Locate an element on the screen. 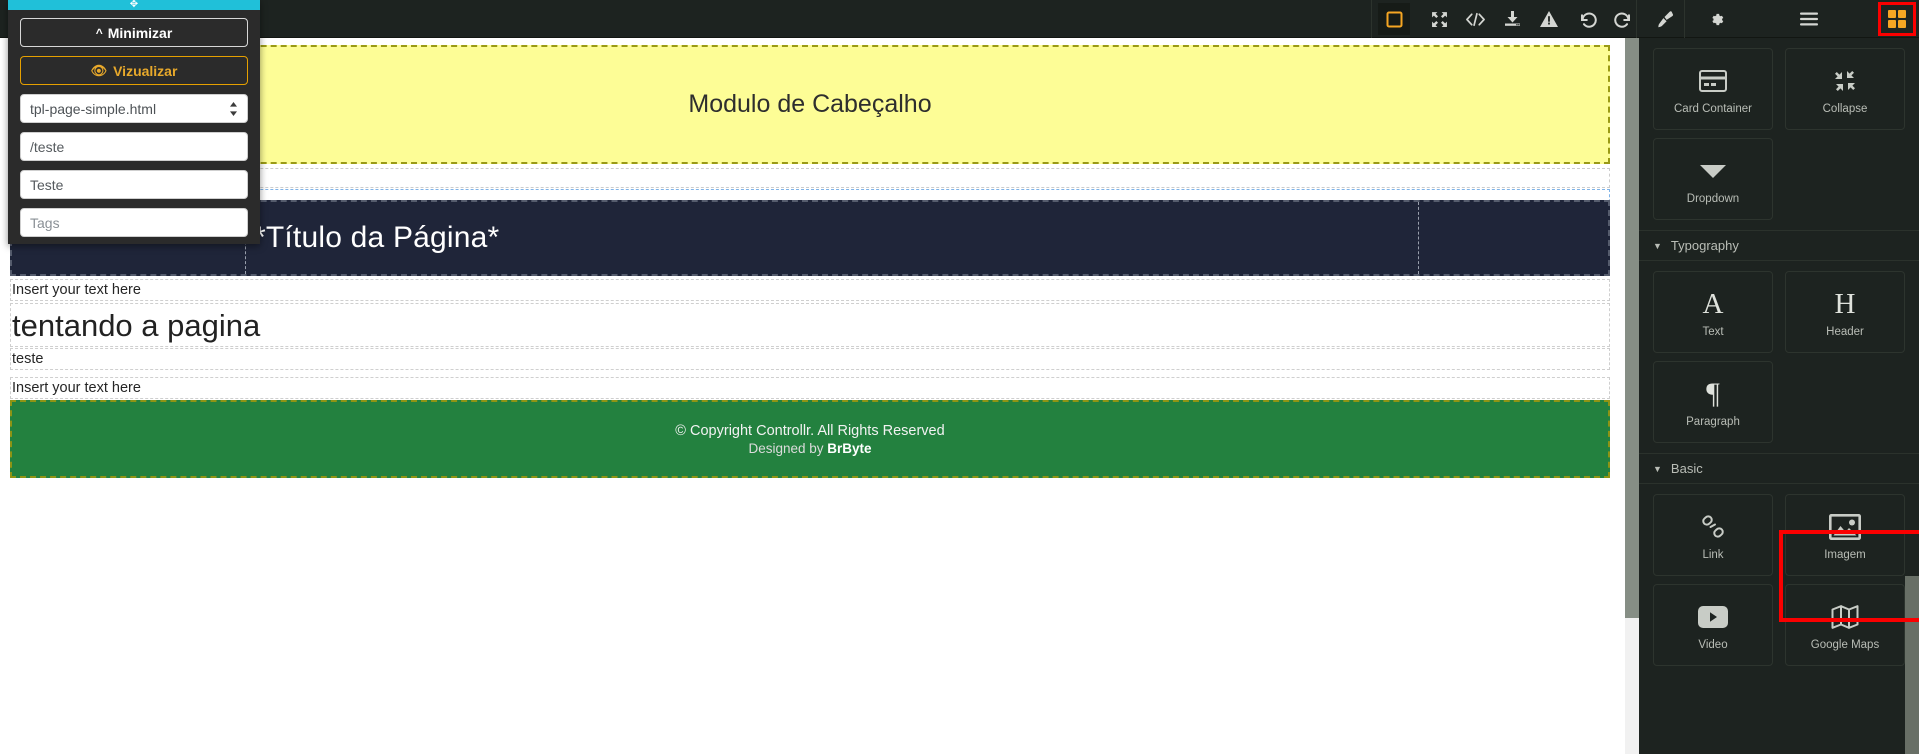 Image resolution: width=1919 pixels, height=754 pixels. card-container-icon is located at coordinates (1713, 81).